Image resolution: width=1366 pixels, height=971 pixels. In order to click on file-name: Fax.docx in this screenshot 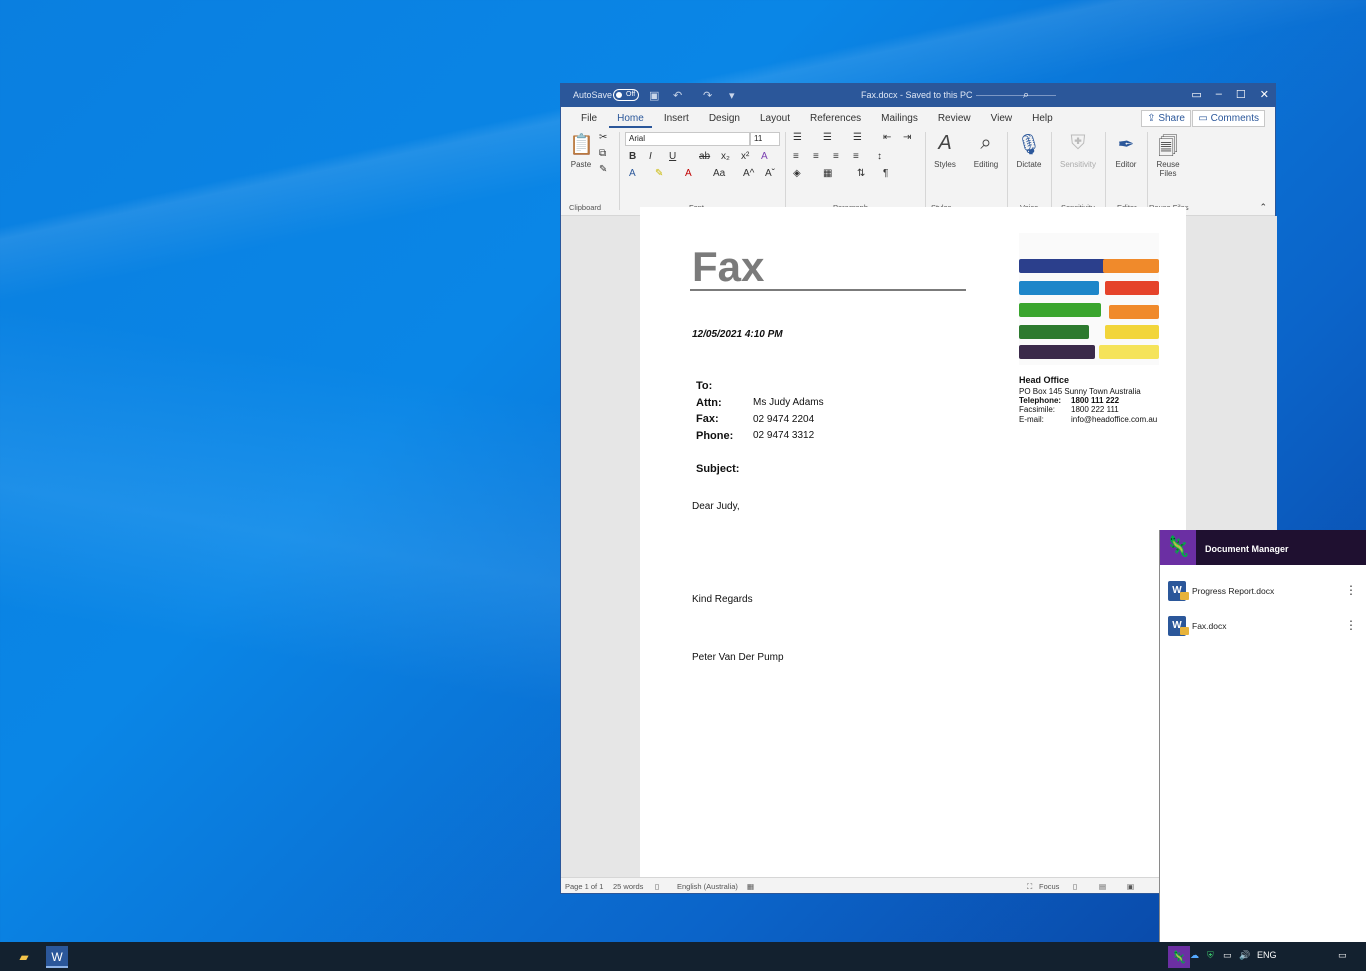, I will do `click(1209, 626)`.